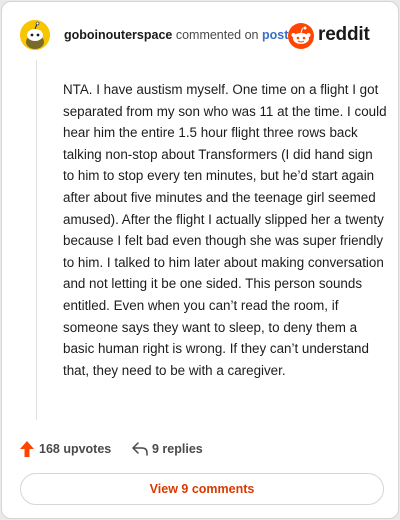  What do you see at coordinates (27, 449) in the screenshot?
I see `upvote-arrow-icon` at bounding box center [27, 449].